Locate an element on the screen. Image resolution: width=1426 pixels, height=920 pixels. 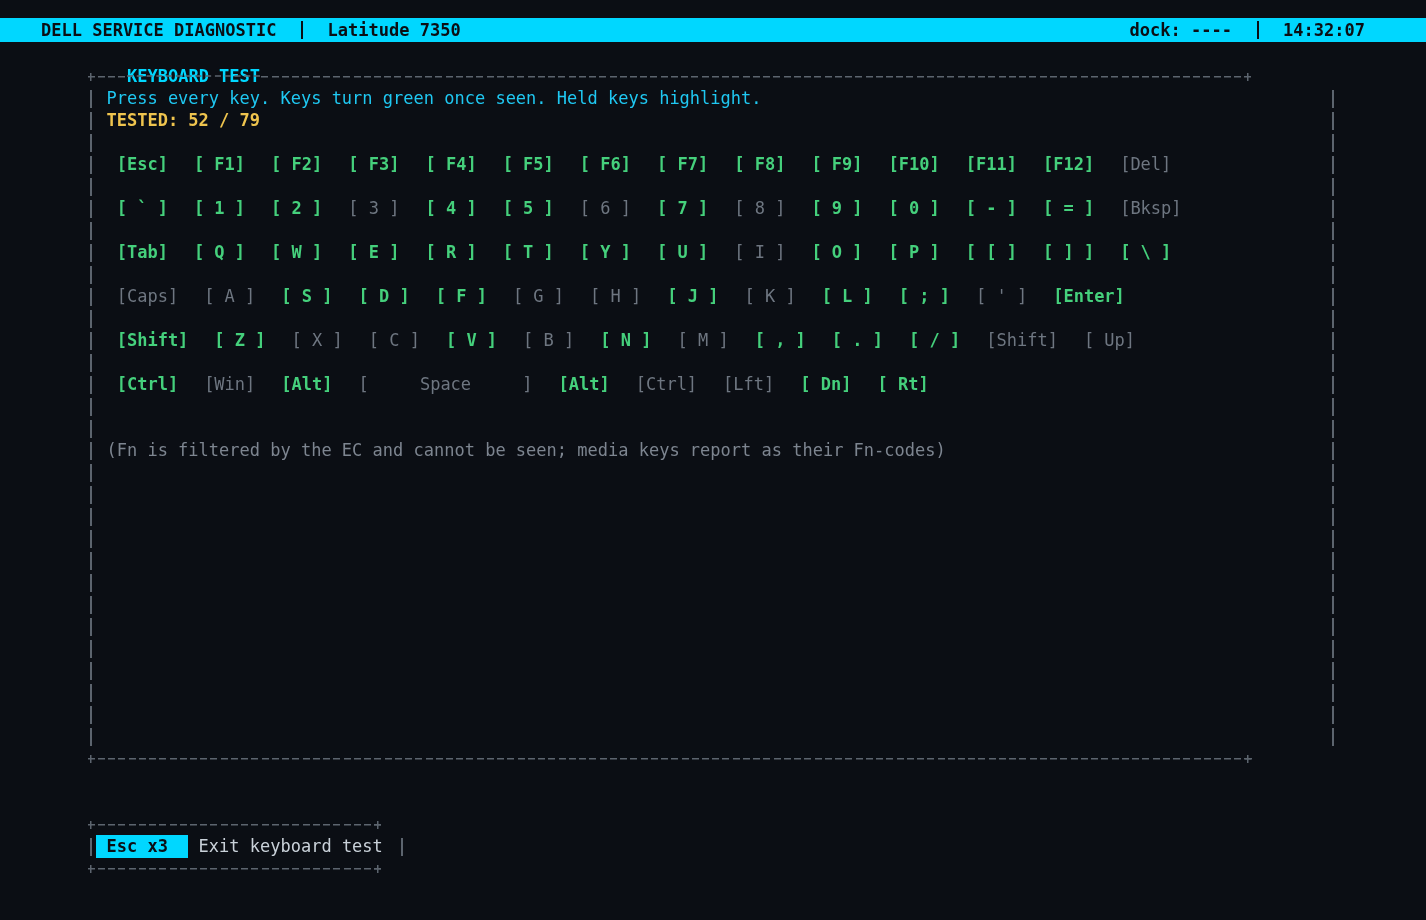
key-label: [ F2] is located at coordinates (297, 164).